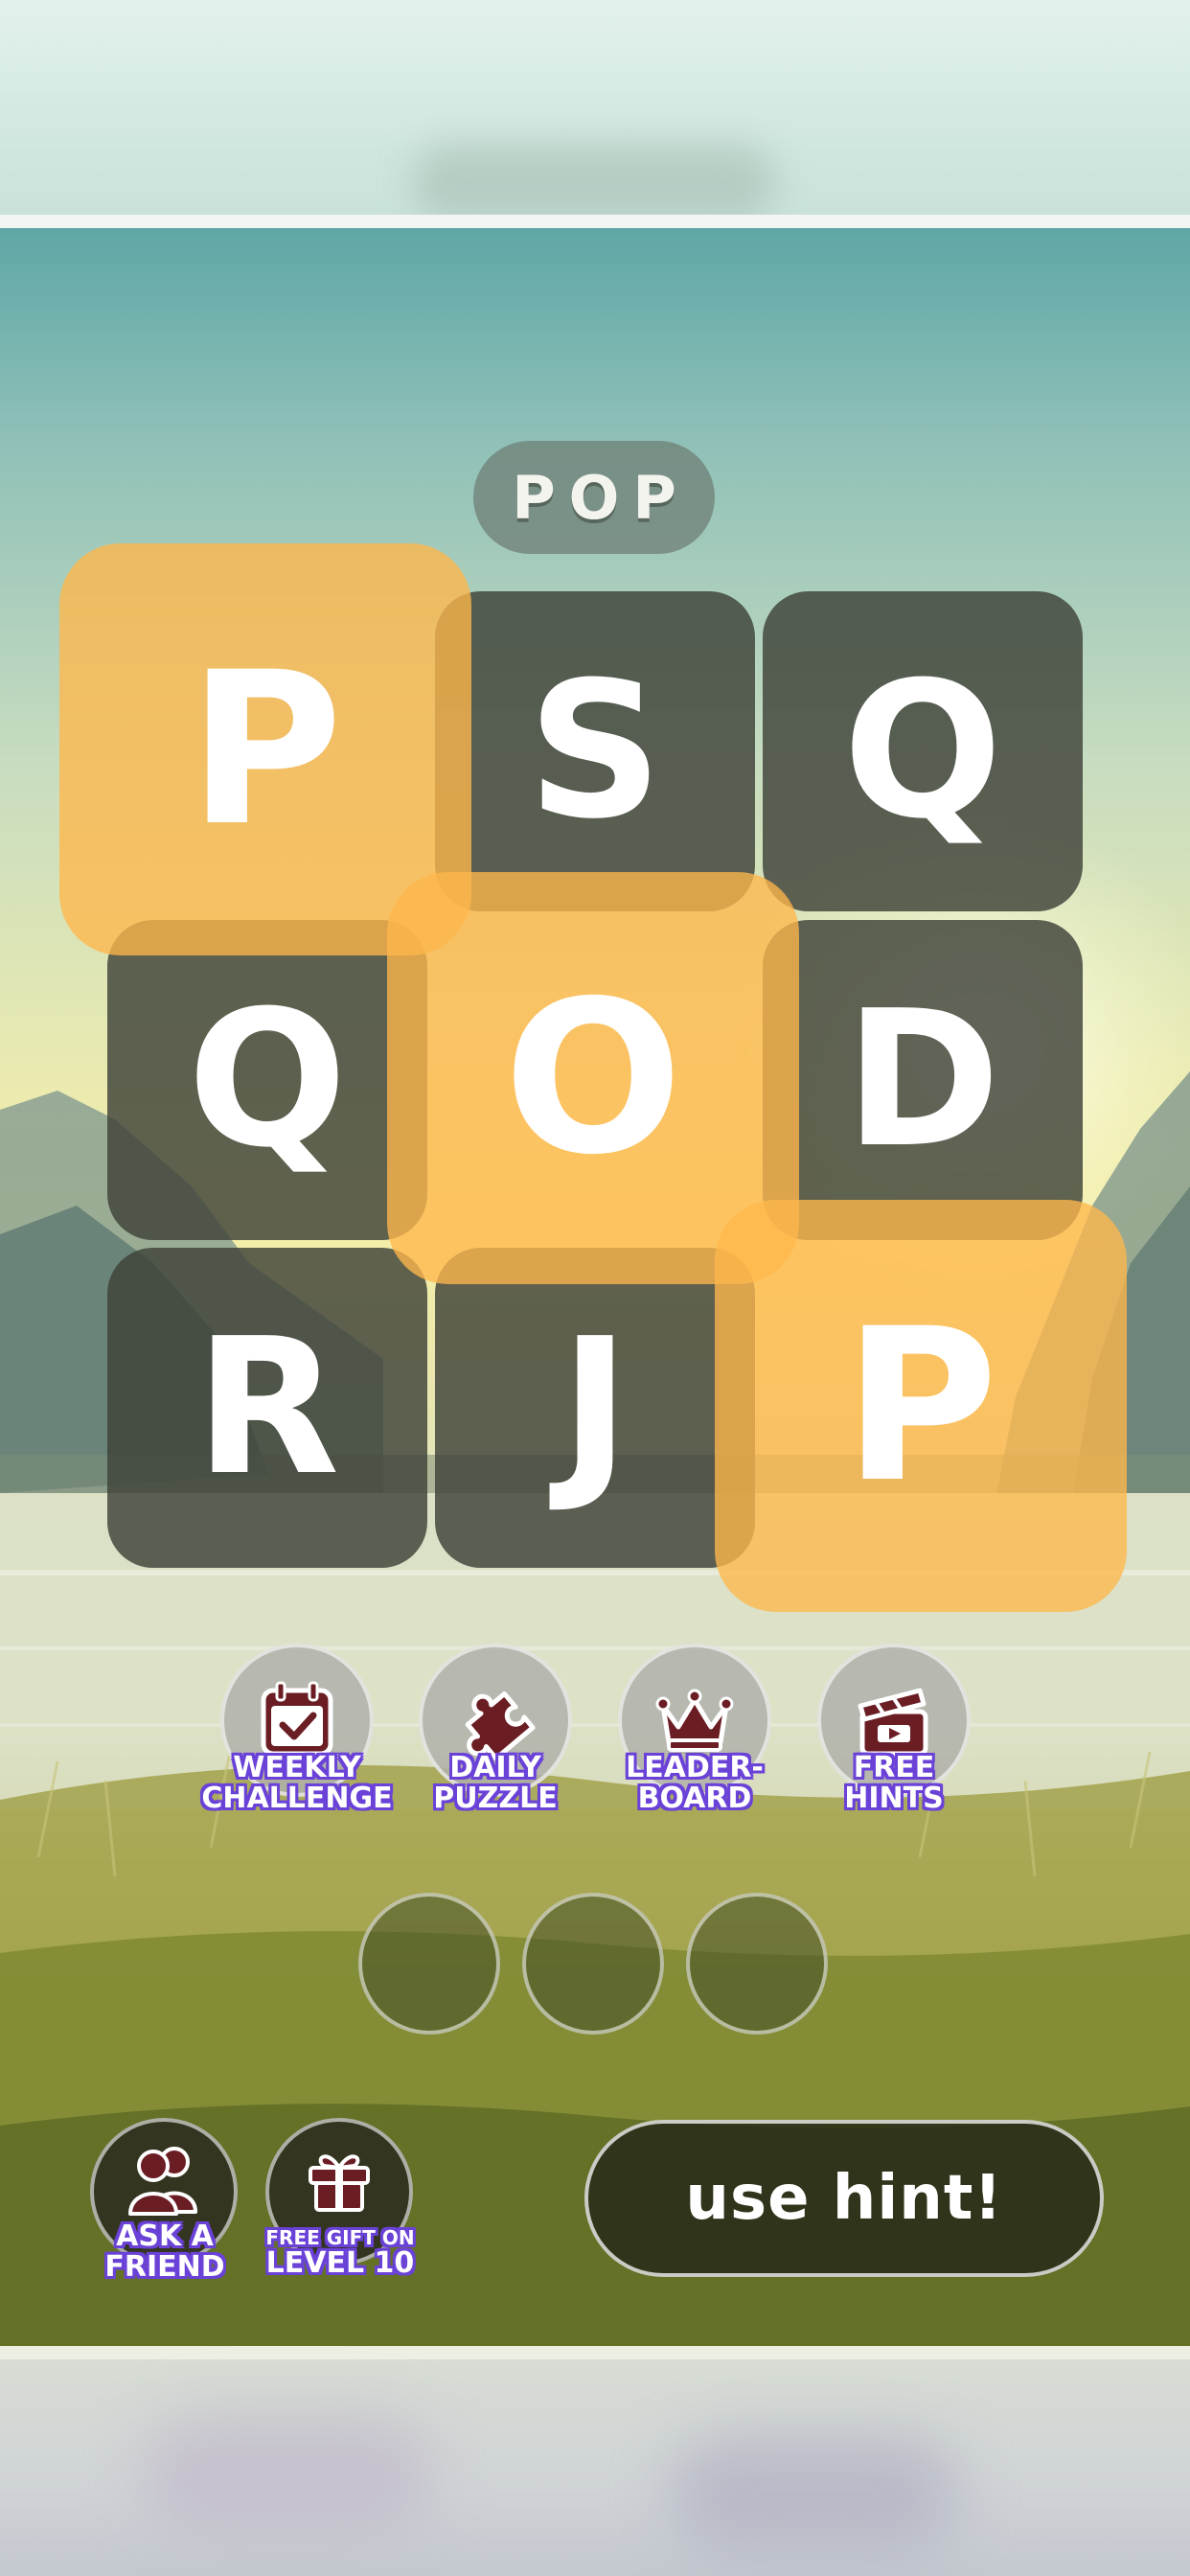 The width and height of the screenshot is (1190, 2576). What do you see at coordinates (923, 1080) in the screenshot?
I see `letter-tile: D` at bounding box center [923, 1080].